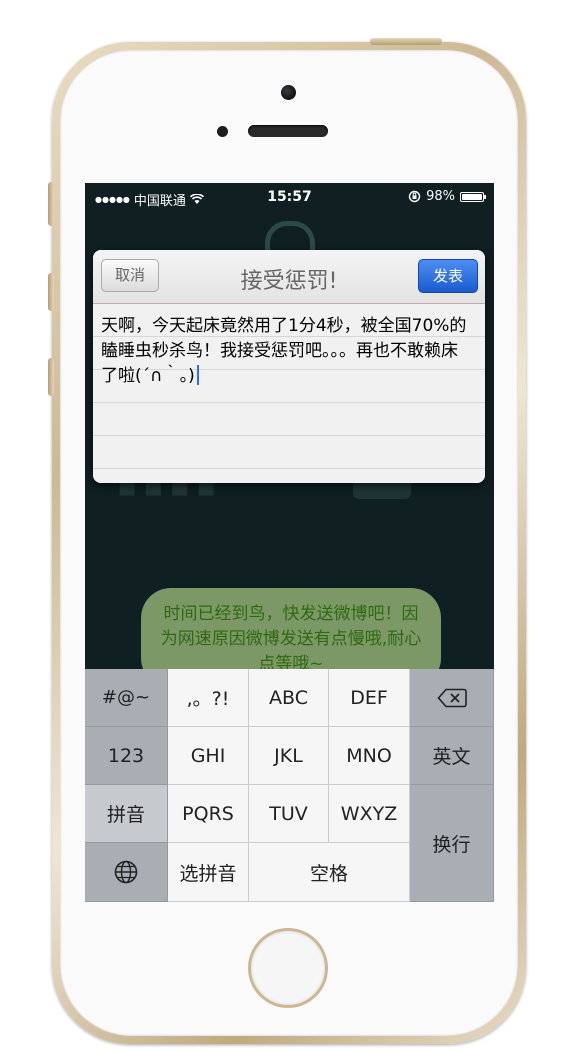 The height and width of the screenshot is (1052, 564). What do you see at coordinates (448, 276) in the screenshot?
I see `send-button: 发表` at bounding box center [448, 276].